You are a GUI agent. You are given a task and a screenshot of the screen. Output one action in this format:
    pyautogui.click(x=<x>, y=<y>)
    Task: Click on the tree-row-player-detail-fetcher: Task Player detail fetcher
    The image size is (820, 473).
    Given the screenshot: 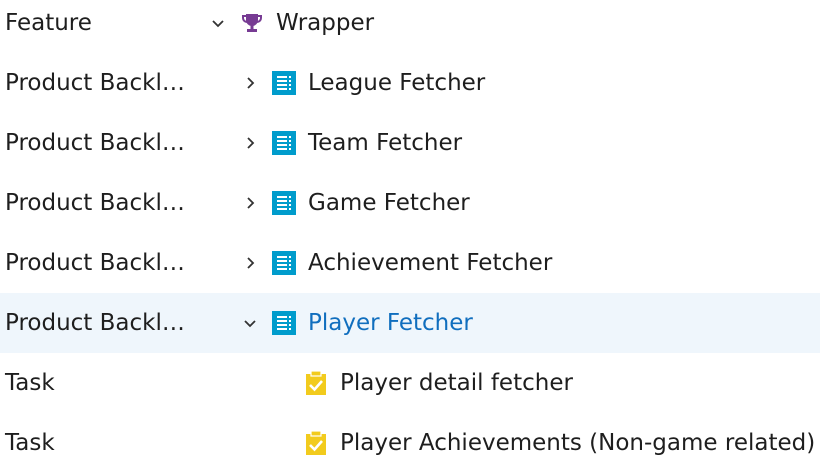 What is the action you would take?
    pyautogui.click(x=410, y=383)
    